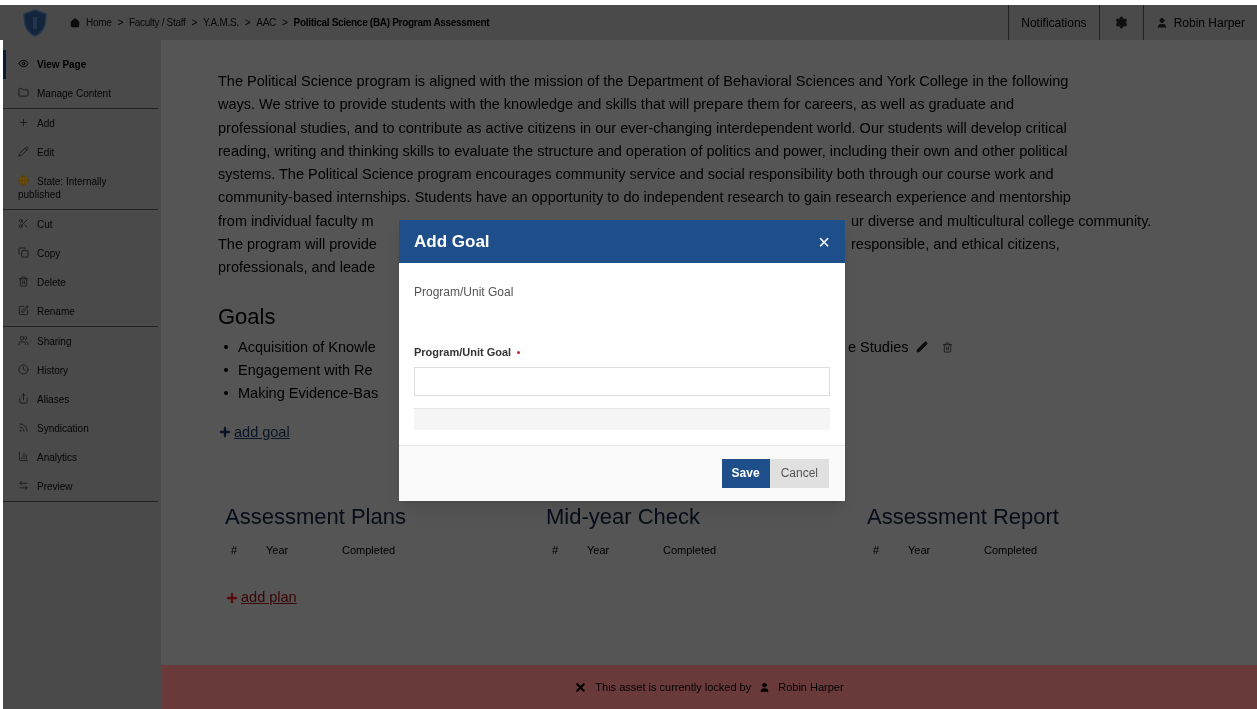 This screenshot has height=709, width=1257. What do you see at coordinates (643, 151) in the screenshot?
I see `mission-text: reading, writing and thinking skills to evaluate the structure and operation of politics and power, including their own and other political` at bounding box center [643, 151].